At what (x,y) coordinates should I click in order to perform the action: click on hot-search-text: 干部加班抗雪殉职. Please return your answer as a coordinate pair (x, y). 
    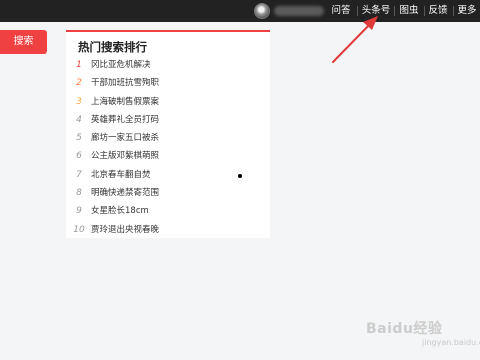
    Looking at the image, I should click on (125, 83).